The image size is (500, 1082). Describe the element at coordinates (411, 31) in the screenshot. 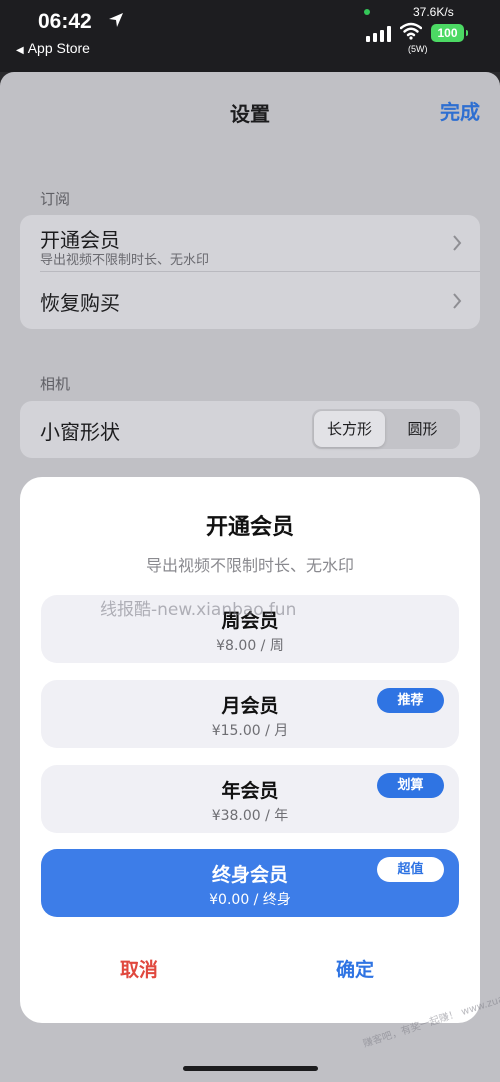

I see `wifi-icon` at that location.